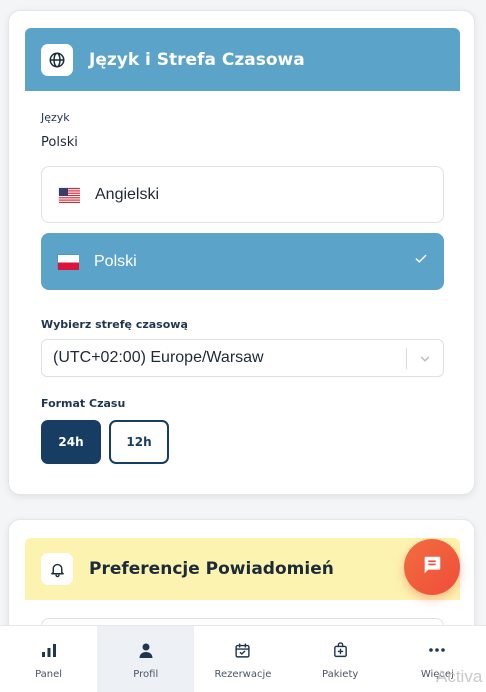  I want to click on notifications-card-header: Preferencje Powiadomień, so click(242, 569).